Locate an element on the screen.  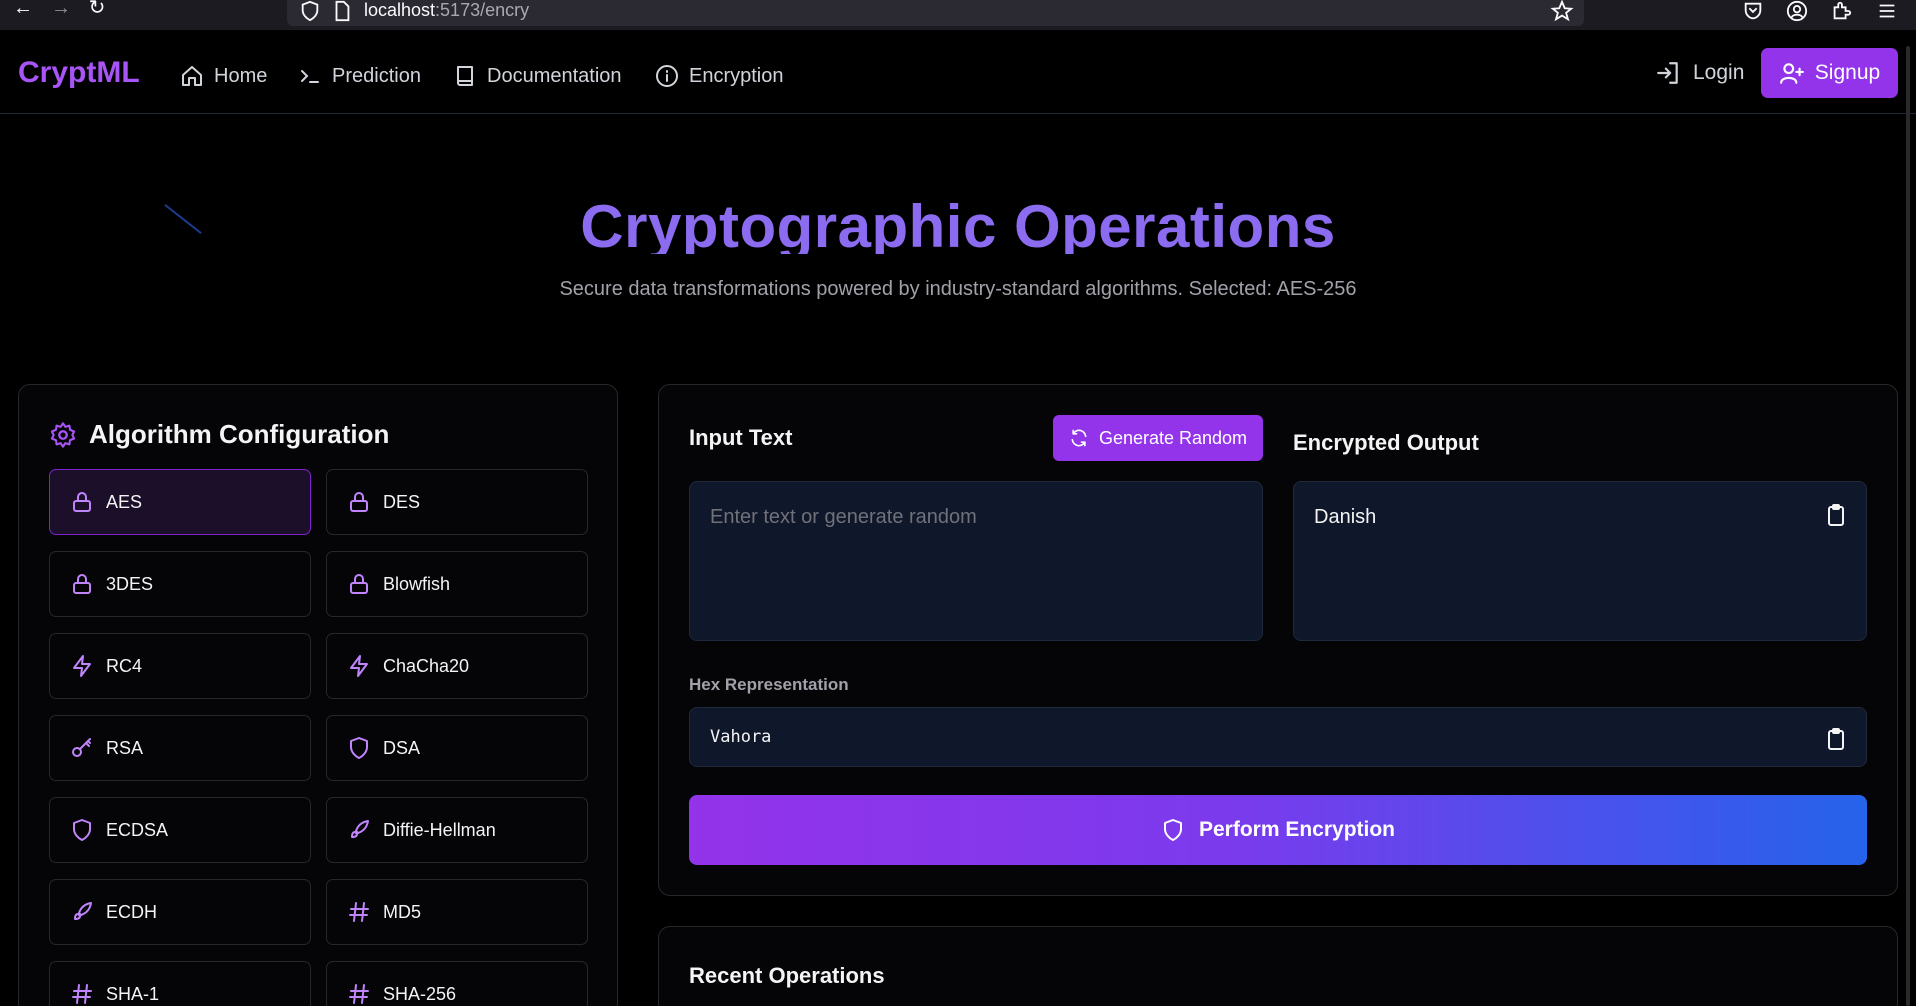
back-icon: ← is located at coordinates (23, 10).